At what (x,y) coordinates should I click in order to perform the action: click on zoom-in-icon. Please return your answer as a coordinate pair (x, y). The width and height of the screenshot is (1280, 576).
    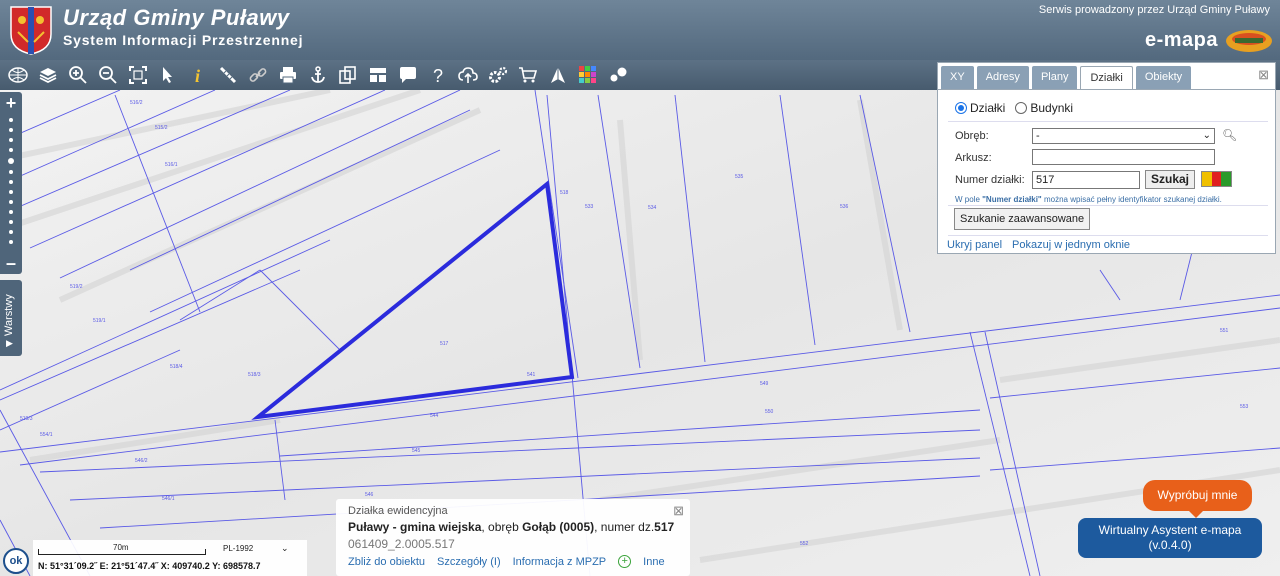
    Looking at the image, I should click on (78, 75).